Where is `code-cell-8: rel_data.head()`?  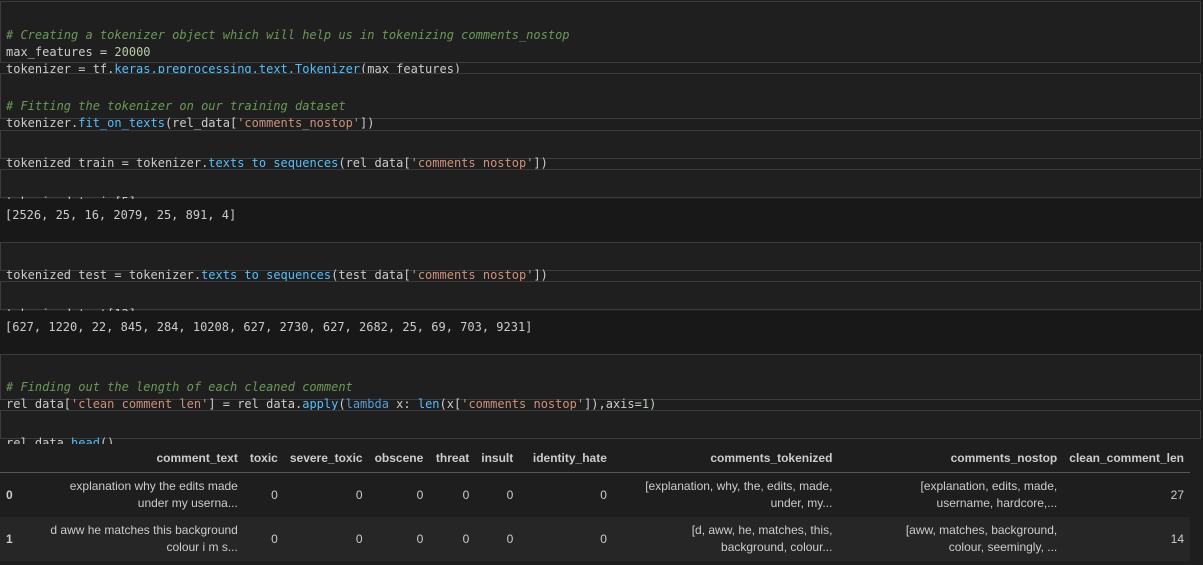
code-cell-8: rel_data.head() is located at coordinates (600, 430).